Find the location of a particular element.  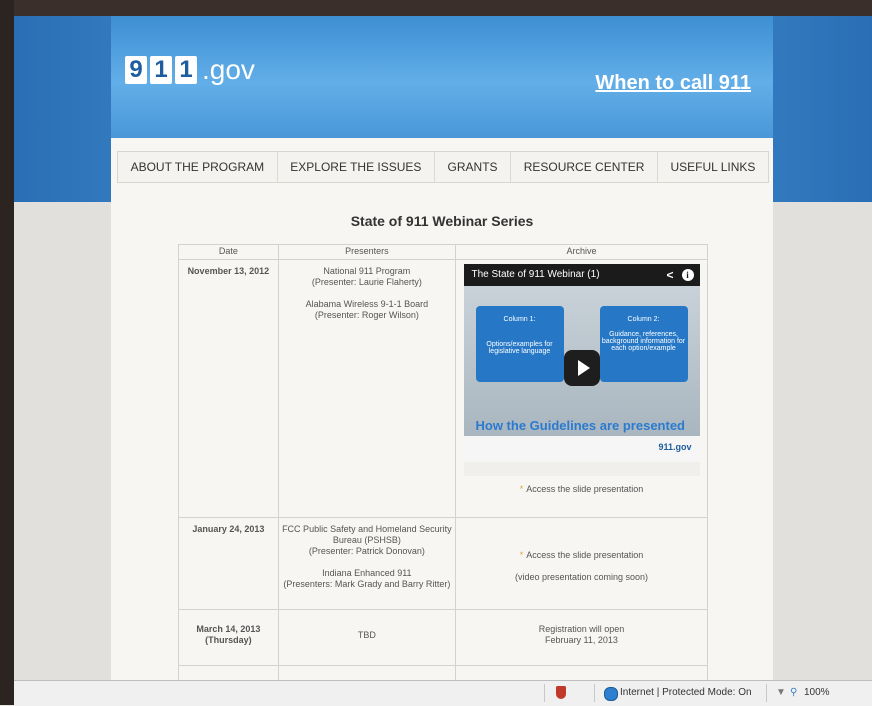

video-footer: 911.gov is located at coordinates (581, 449).